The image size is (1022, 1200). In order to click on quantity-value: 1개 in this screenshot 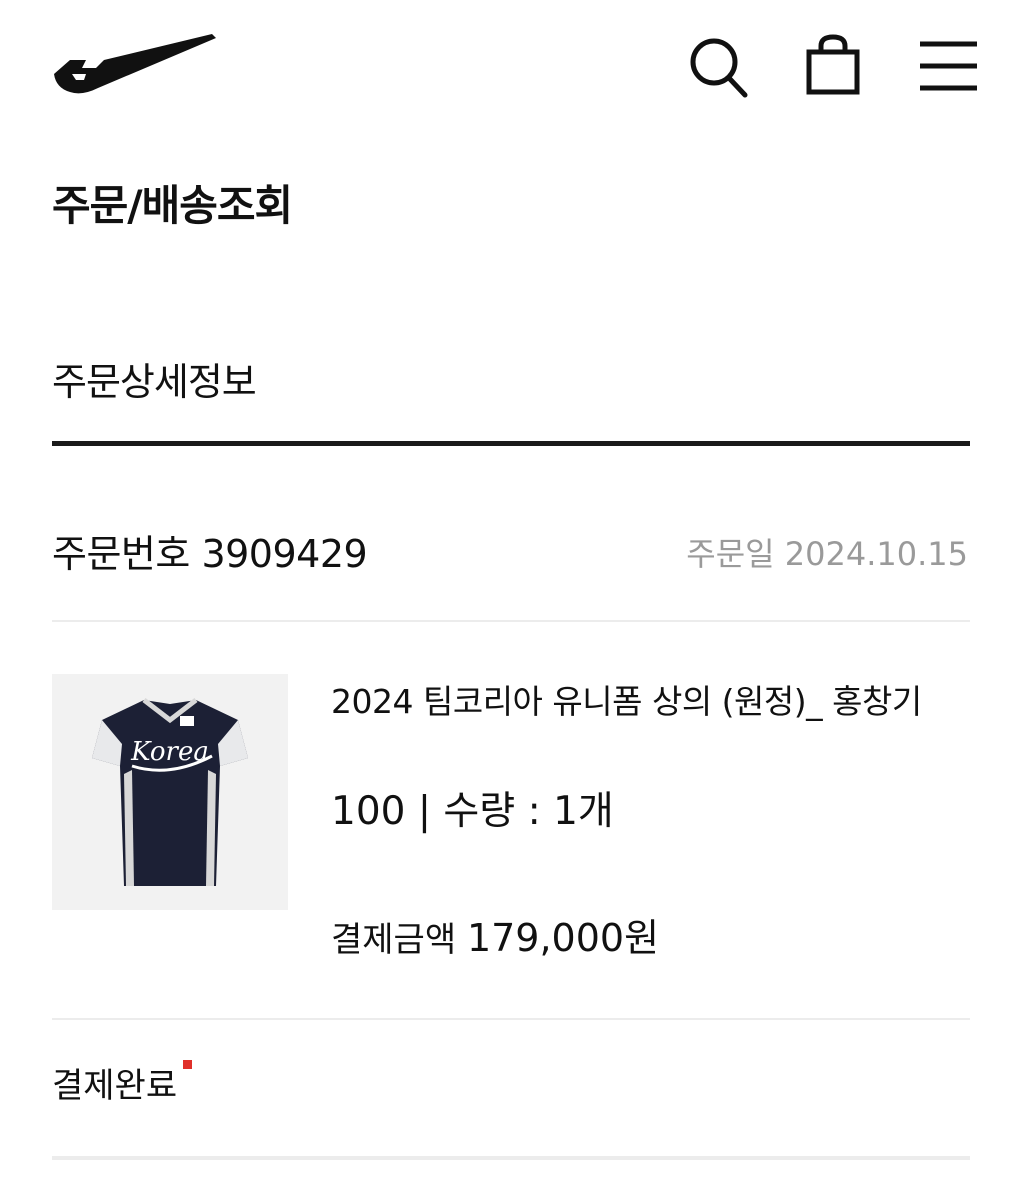, I will do `click(583, 811)`.